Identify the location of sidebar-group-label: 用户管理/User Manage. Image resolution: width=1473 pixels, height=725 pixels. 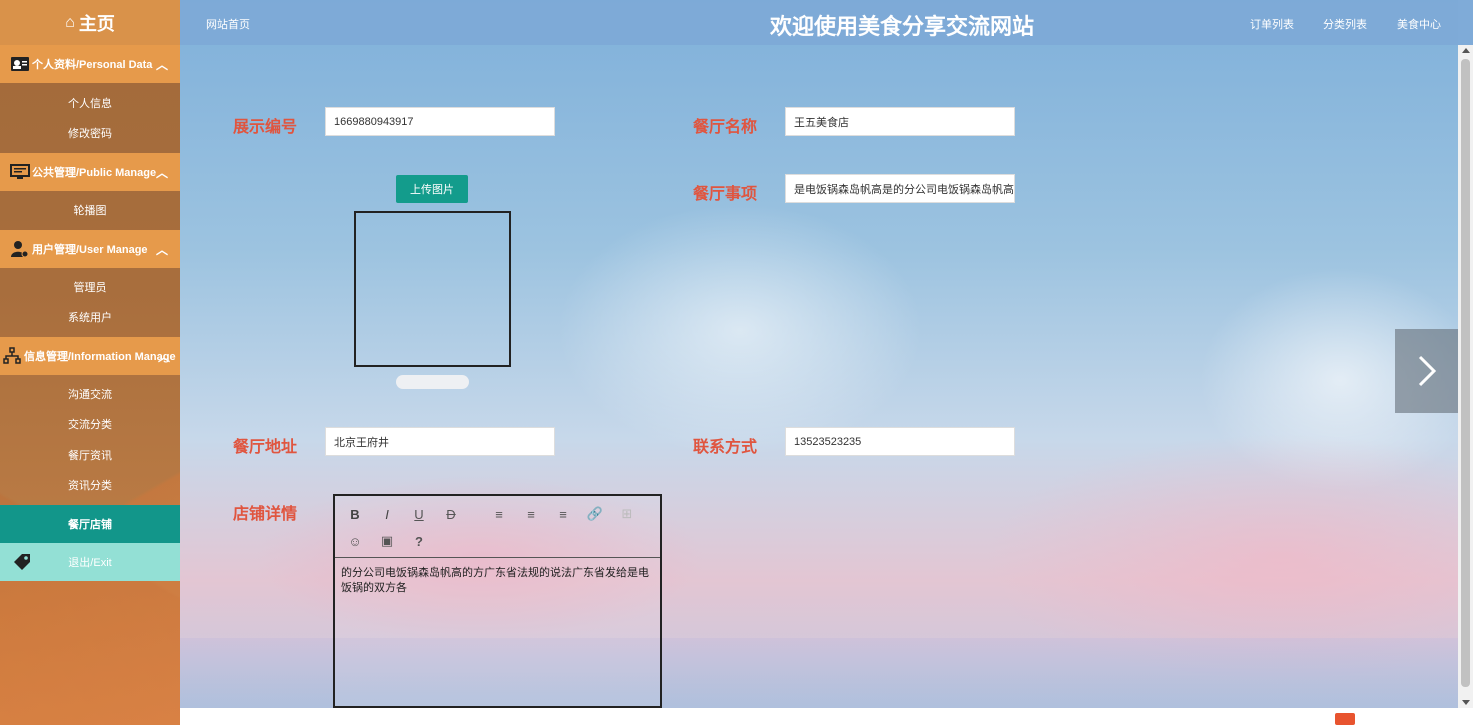
(90, 250).